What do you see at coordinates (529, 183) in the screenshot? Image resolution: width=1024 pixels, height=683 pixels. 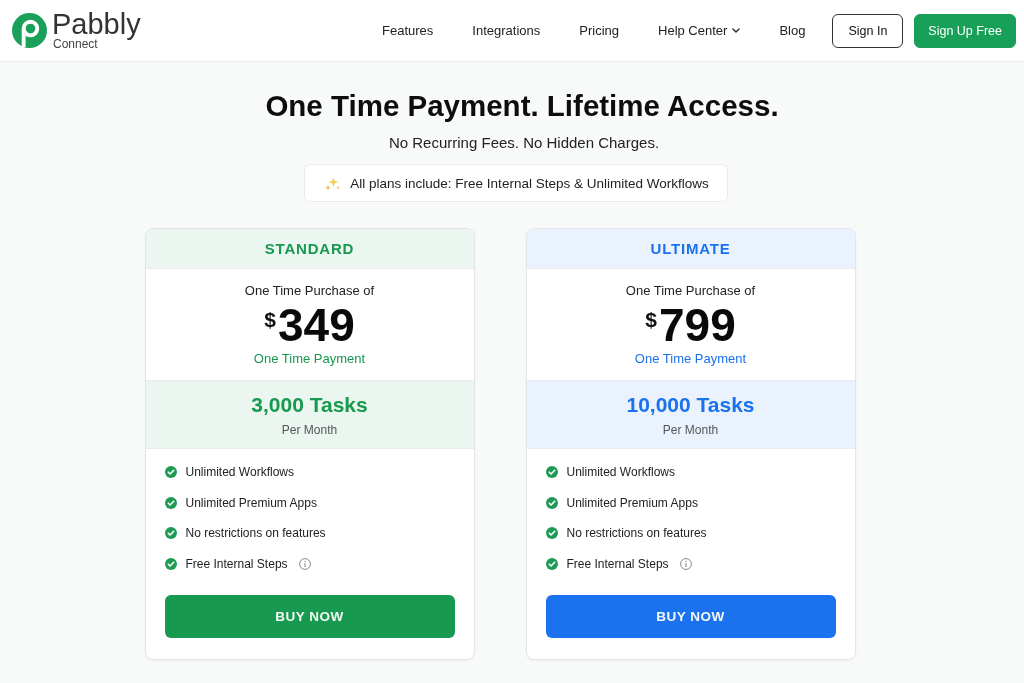 I see `banner-text: All plans include: Free Internal Steps & Unlimited Workflows` at bounding box center [529, 183].